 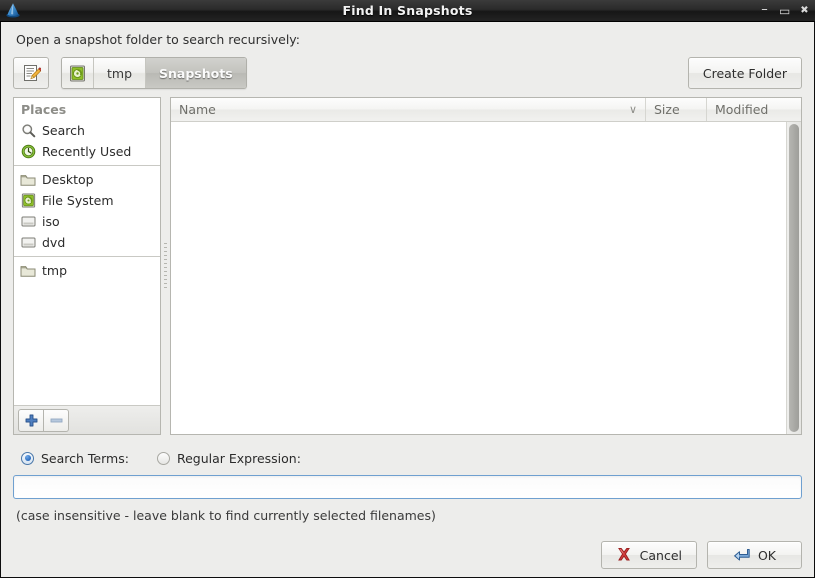 I want to click on radio-regular-expression: Regular Expression:, so click(x=228, y=458).